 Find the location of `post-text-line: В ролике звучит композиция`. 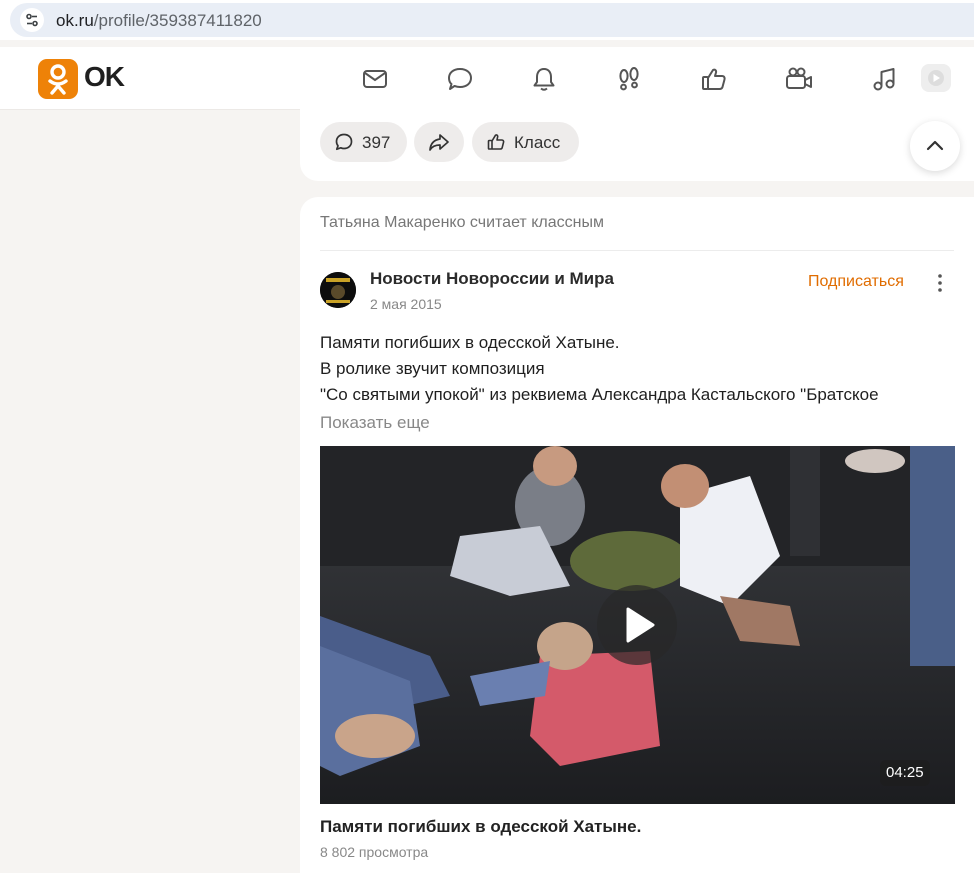

post-text-line: В ролике звучит композиция is located at coordinates (432, 368).